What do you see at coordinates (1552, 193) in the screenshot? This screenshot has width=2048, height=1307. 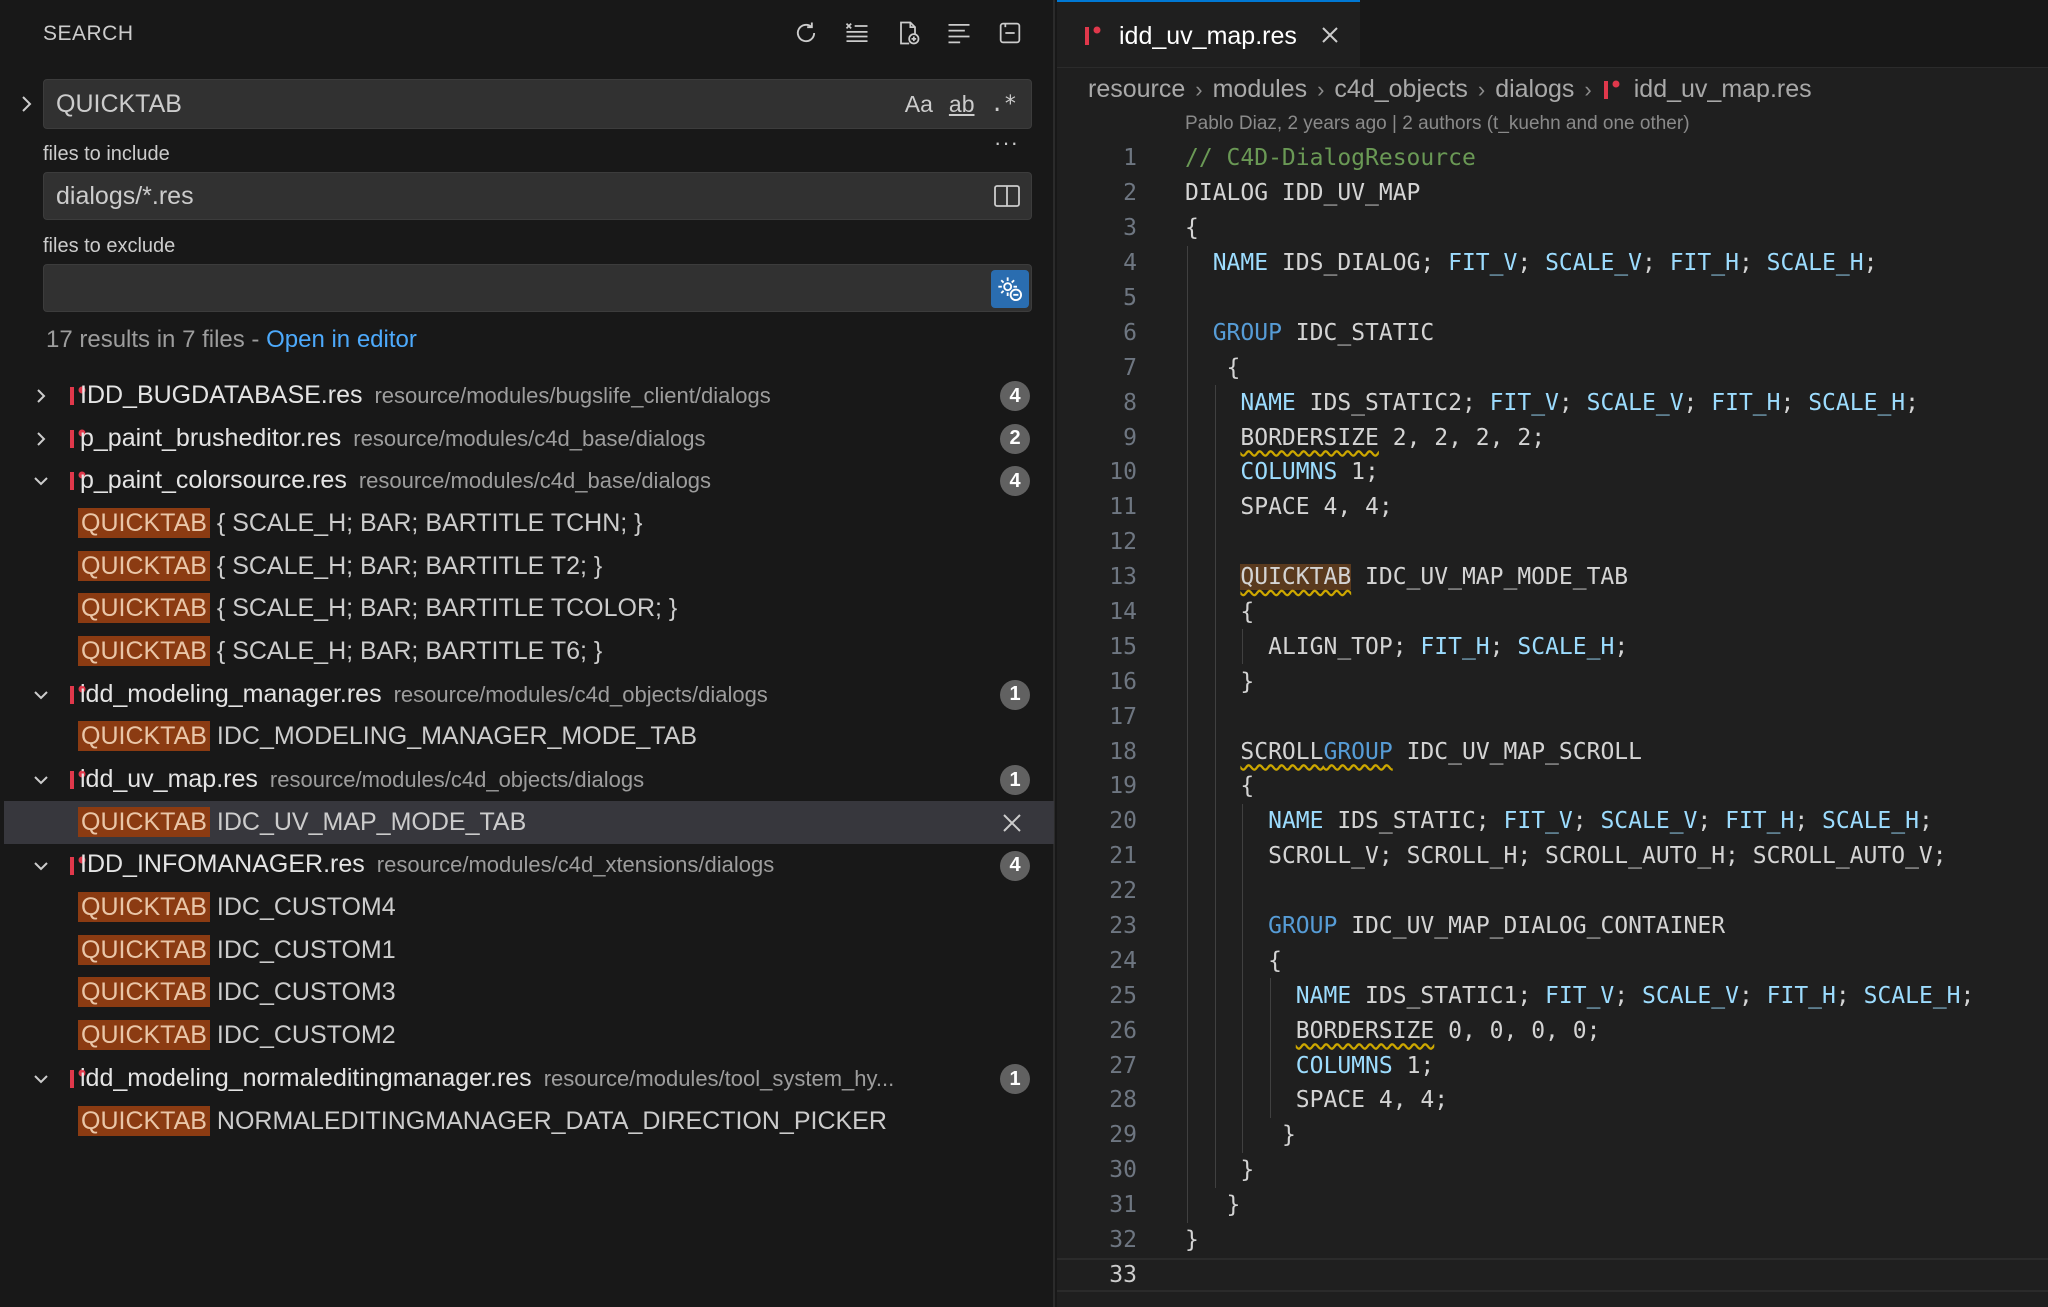 I see `code-line: 2 DIALOG IDD_UV_MAP` at bounding box center [1552, 193].